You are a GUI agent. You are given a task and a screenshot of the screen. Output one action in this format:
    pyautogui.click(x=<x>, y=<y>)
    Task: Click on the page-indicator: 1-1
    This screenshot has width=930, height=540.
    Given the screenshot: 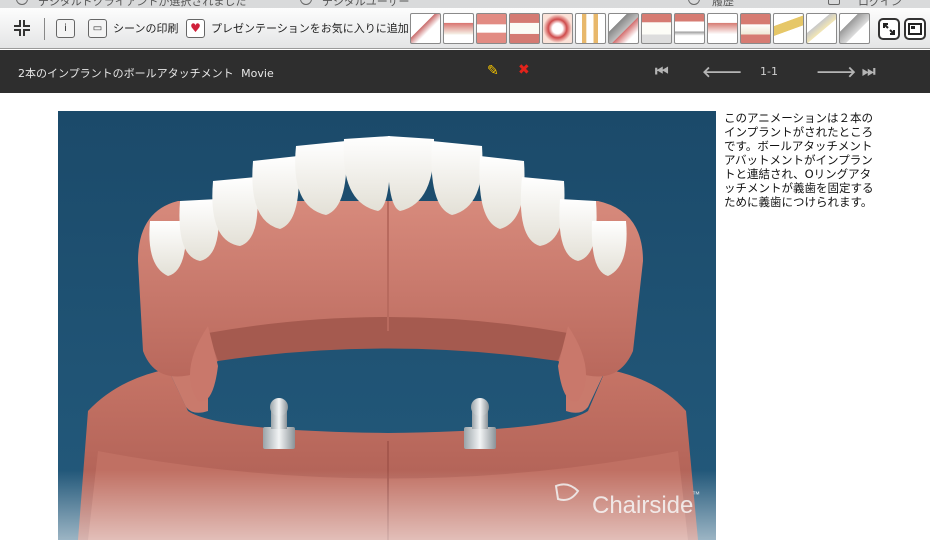 What is the action you would take?
    pyautogui.click(x=769, y=71)
    